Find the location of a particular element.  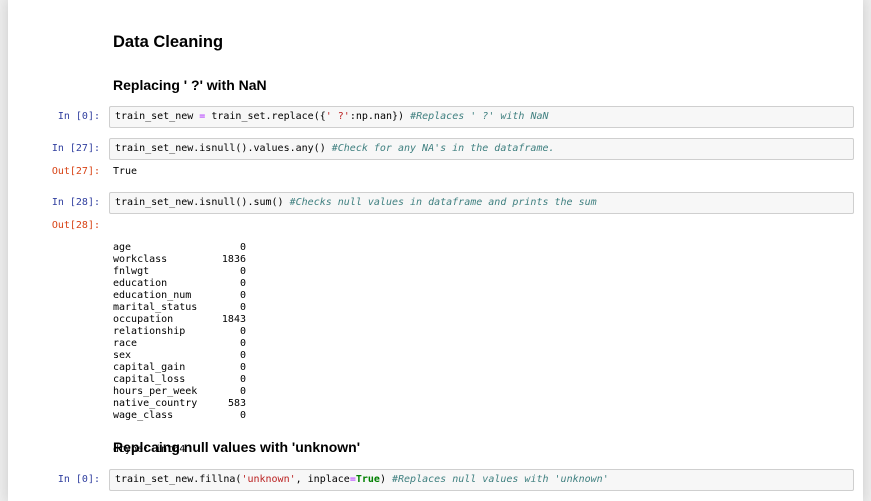

series-column-name: age is located at coordinates (122, 247).